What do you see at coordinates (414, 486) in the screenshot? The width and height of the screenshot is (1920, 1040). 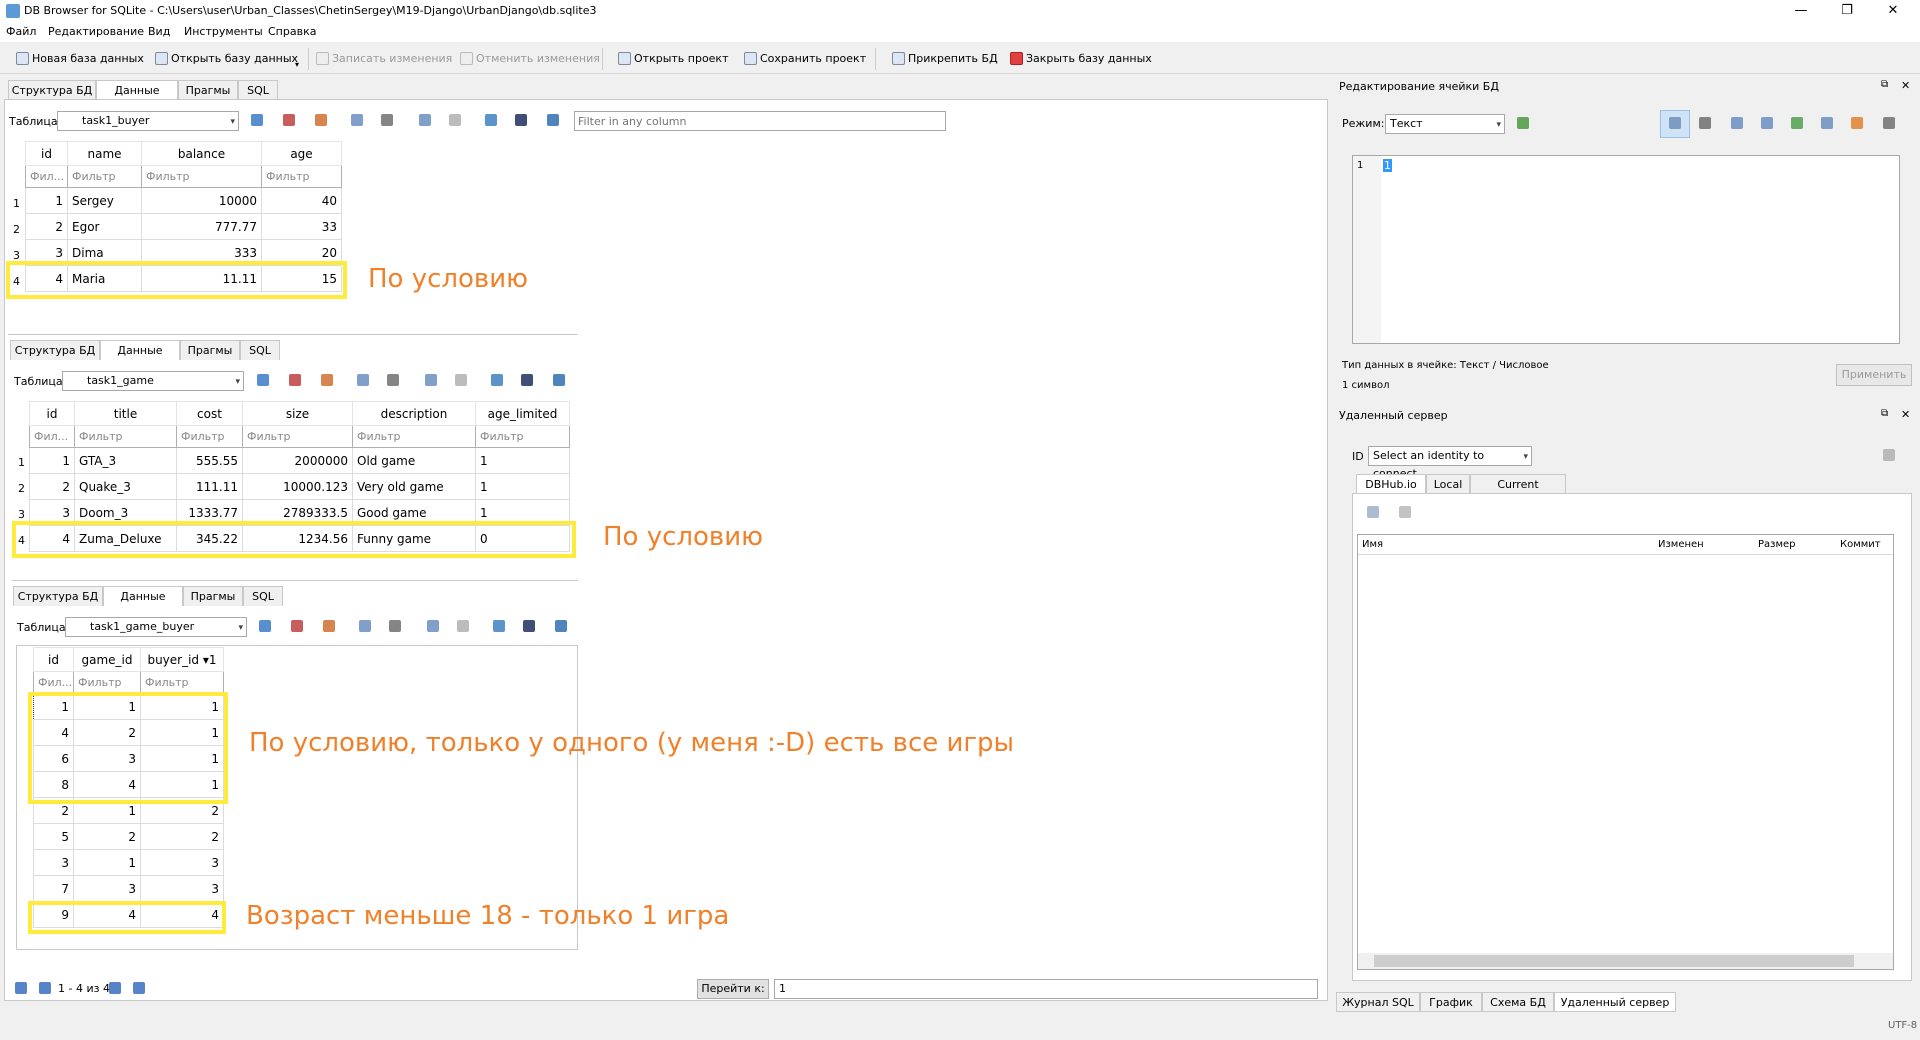 I see `cell: Very old game` at bounding box center [414, 486].